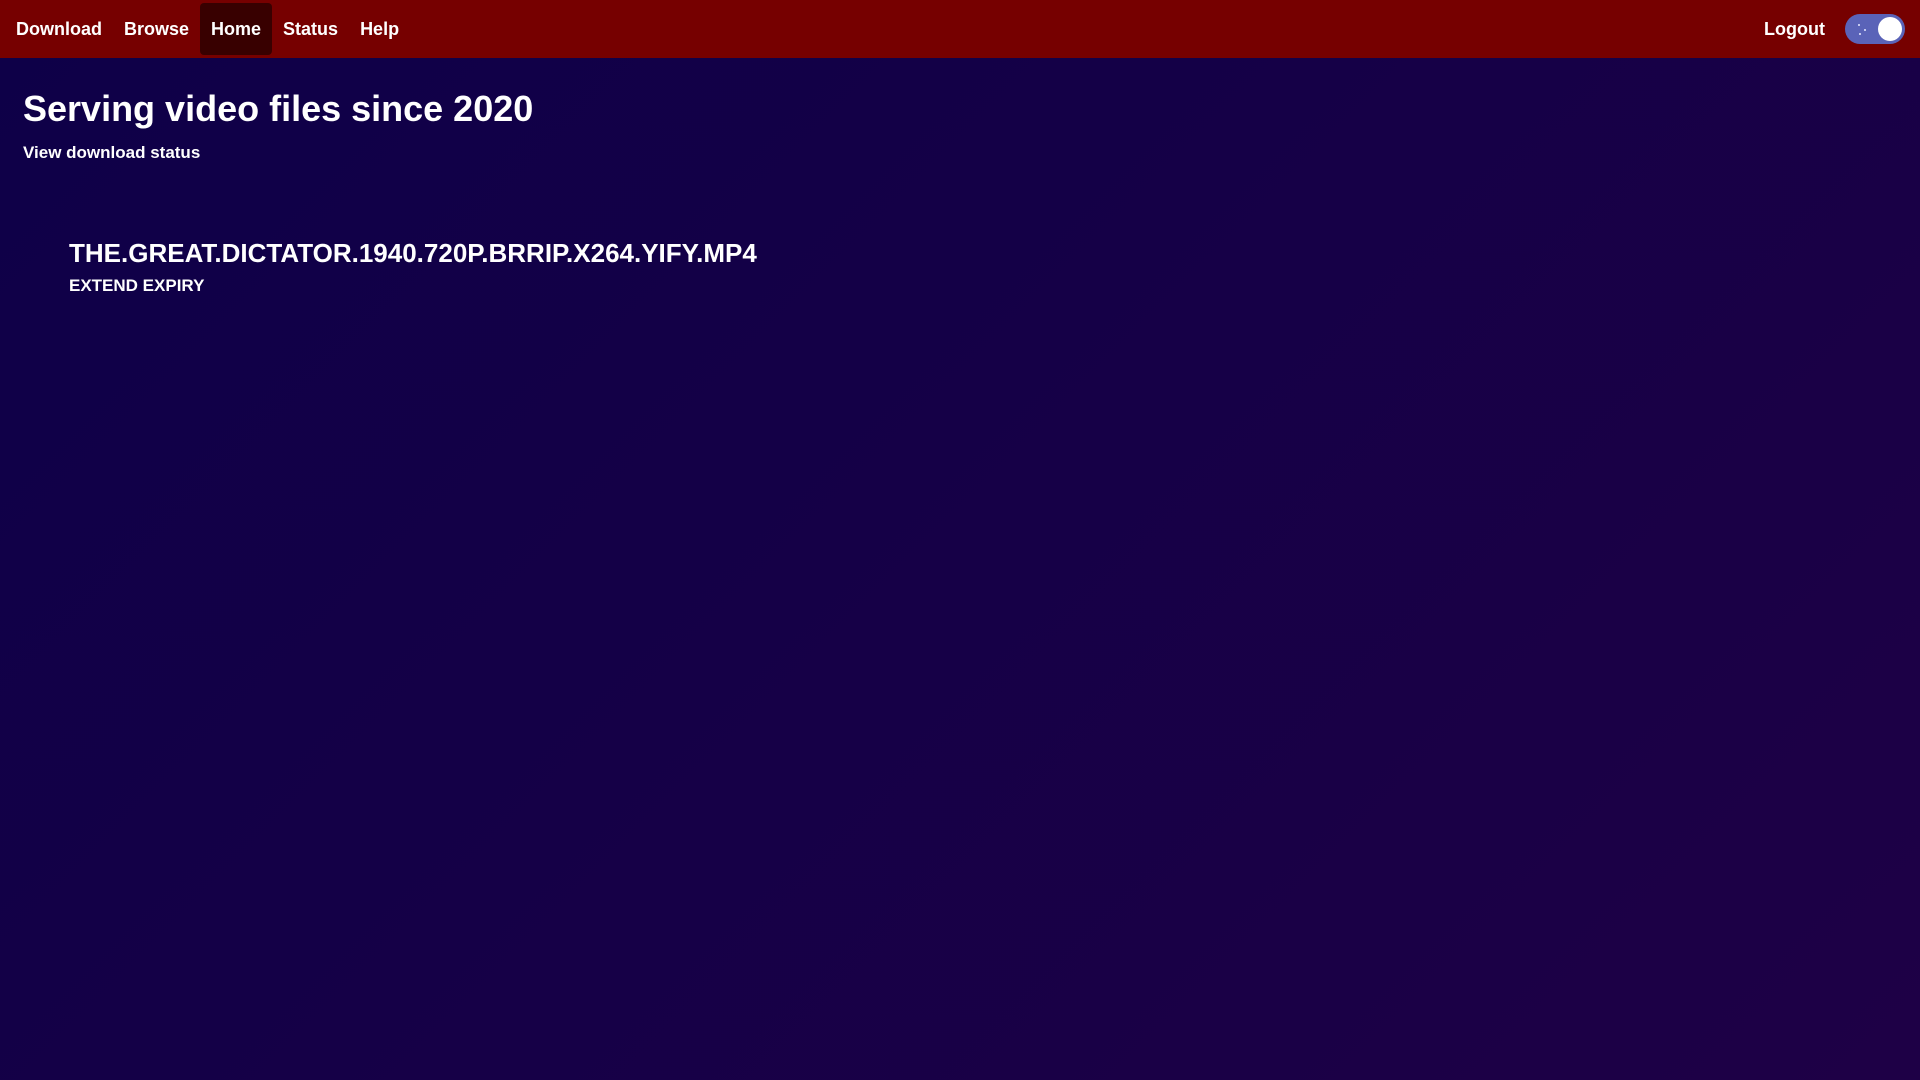  I want to click on nav-item-browse: Browse, so click(156, 29).